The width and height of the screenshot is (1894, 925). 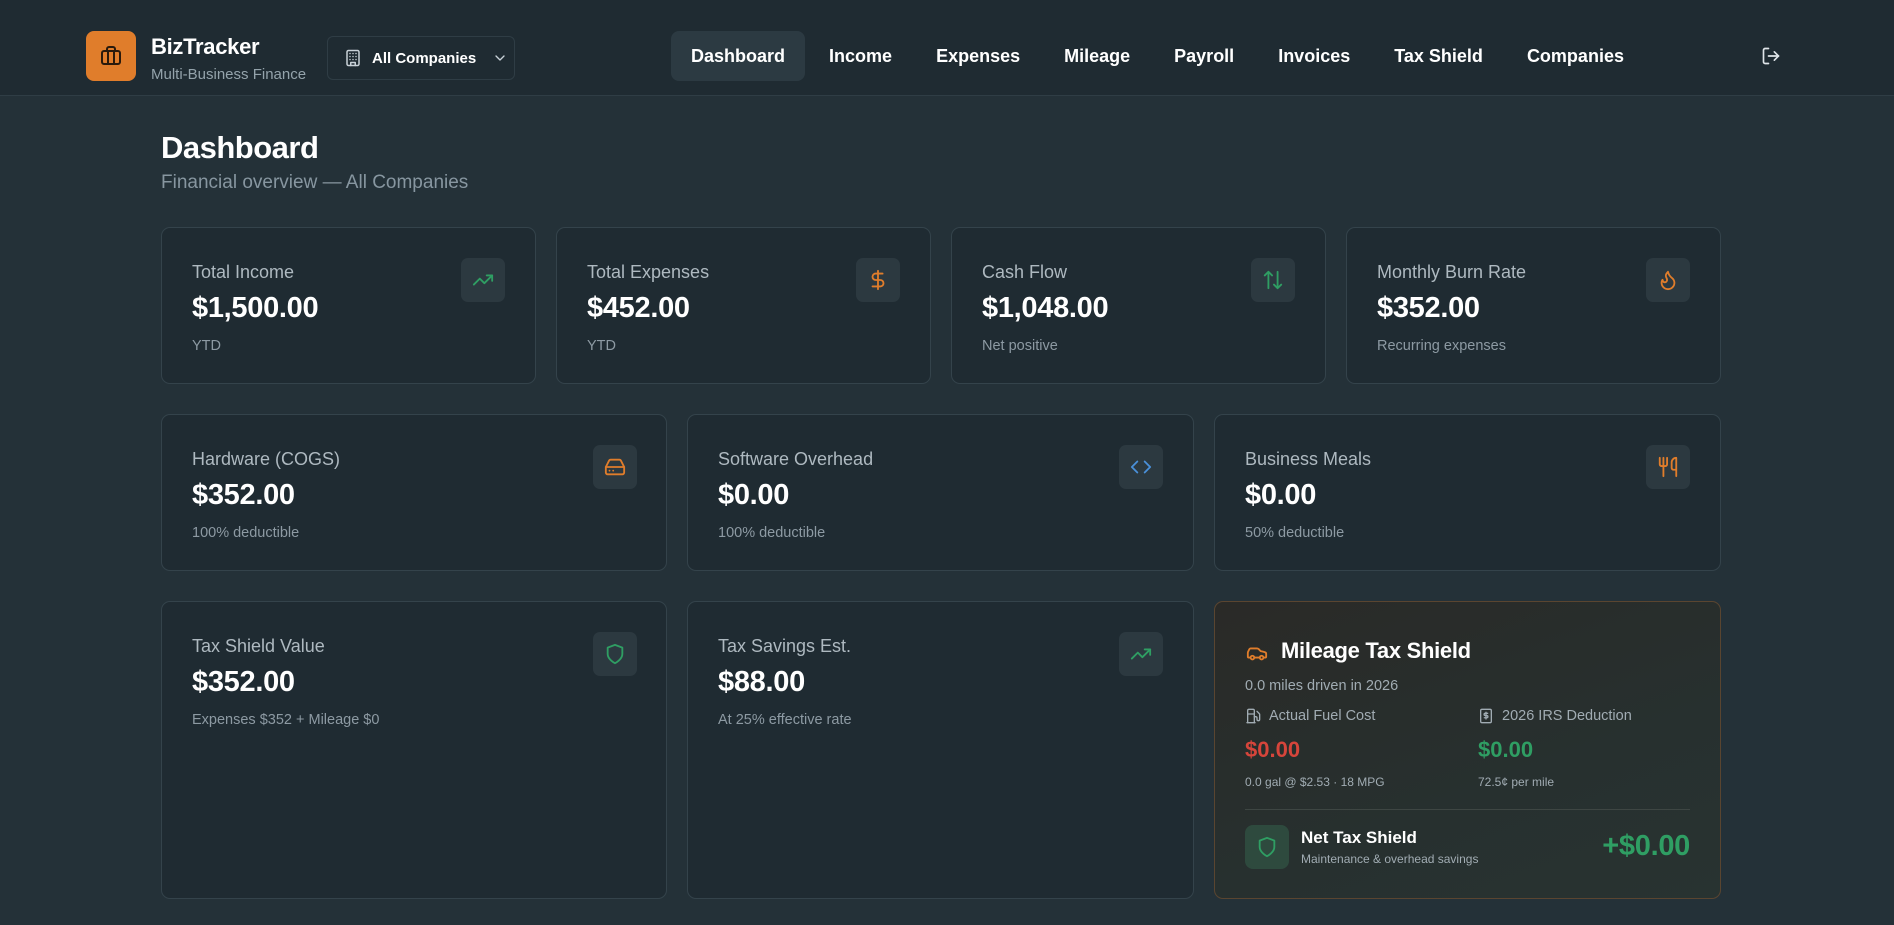 I want to click on car-icon, so click(x=1257, y=655).